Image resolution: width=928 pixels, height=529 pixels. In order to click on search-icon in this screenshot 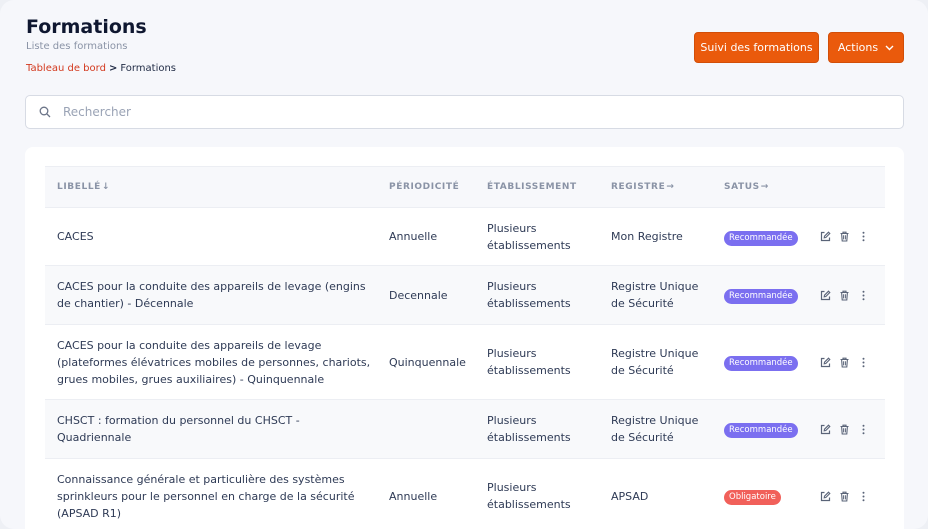, I will do `click(45, 112)`.